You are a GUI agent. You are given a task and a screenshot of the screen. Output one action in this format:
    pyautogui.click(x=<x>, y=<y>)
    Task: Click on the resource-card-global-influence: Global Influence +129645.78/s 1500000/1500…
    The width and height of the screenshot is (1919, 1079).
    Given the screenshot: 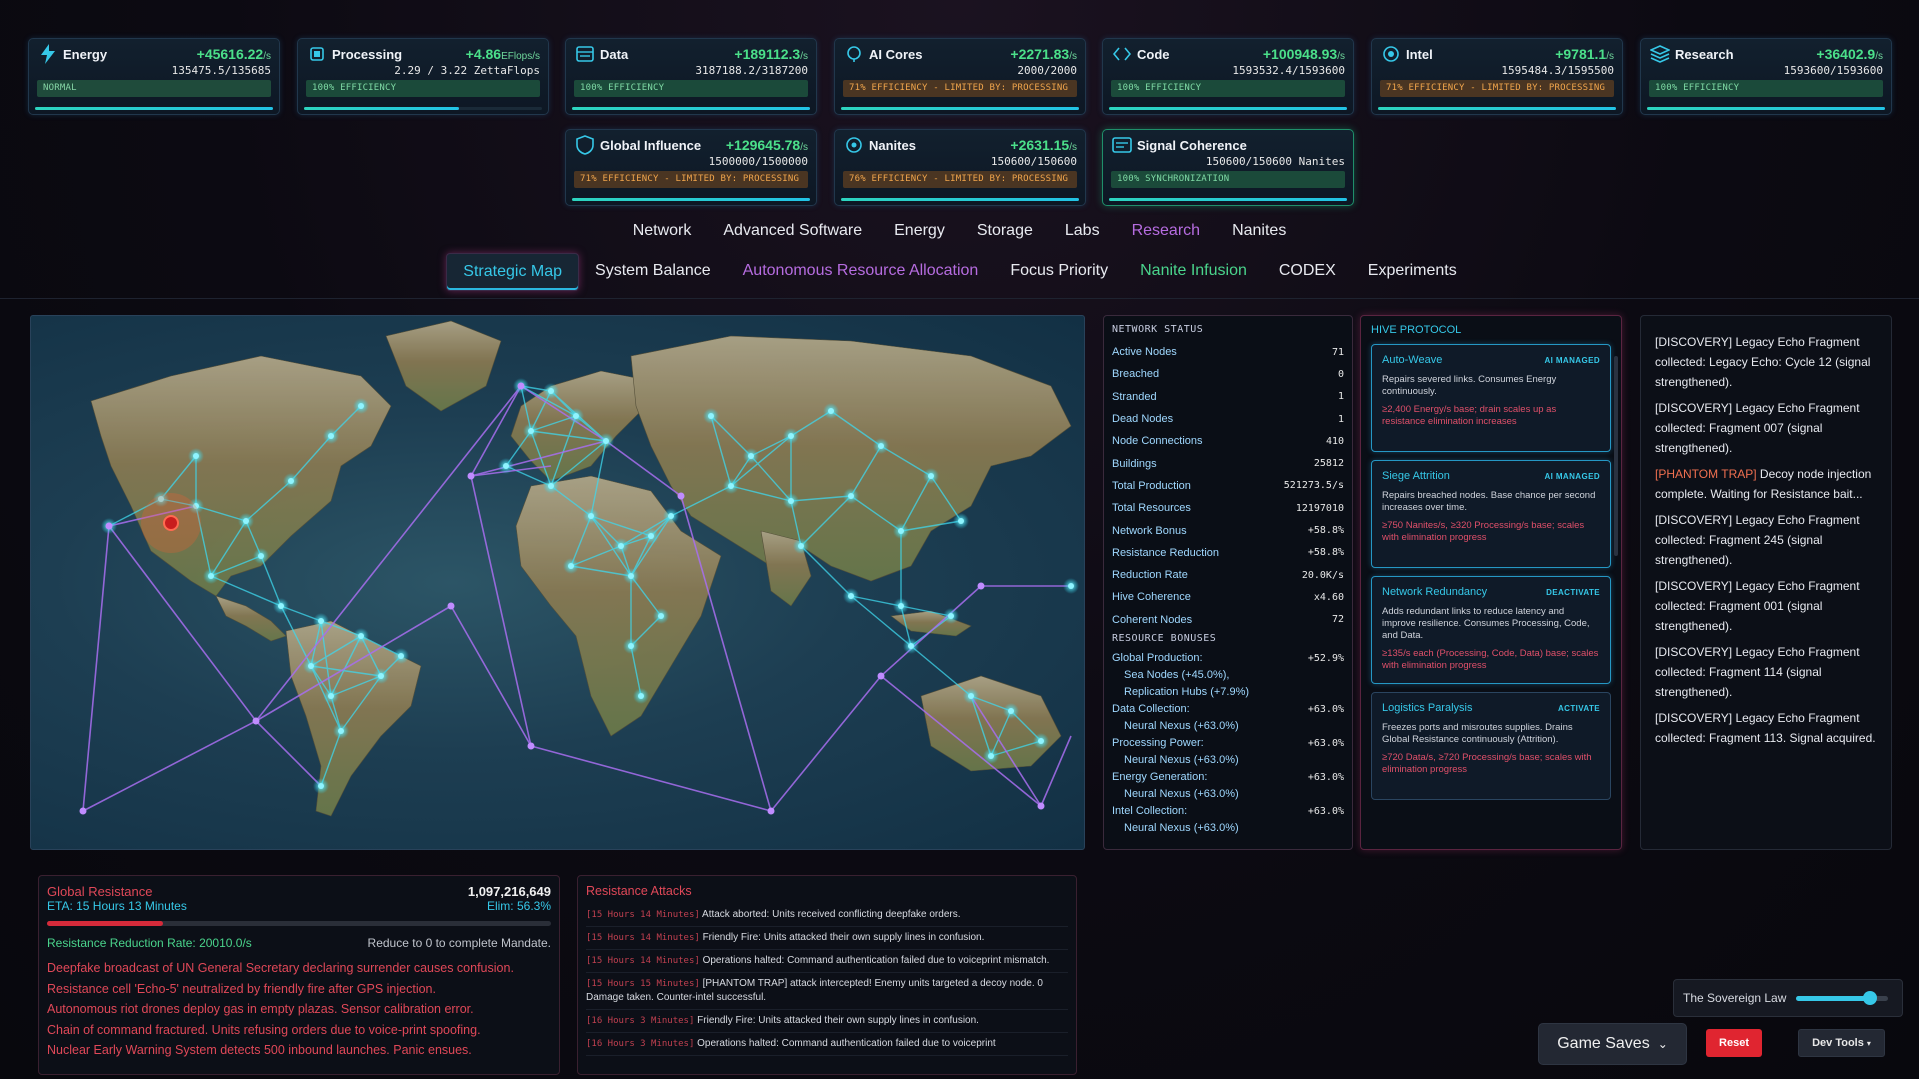 What is the action you would take?
    pyautogui.click(x=691, y=167)
    